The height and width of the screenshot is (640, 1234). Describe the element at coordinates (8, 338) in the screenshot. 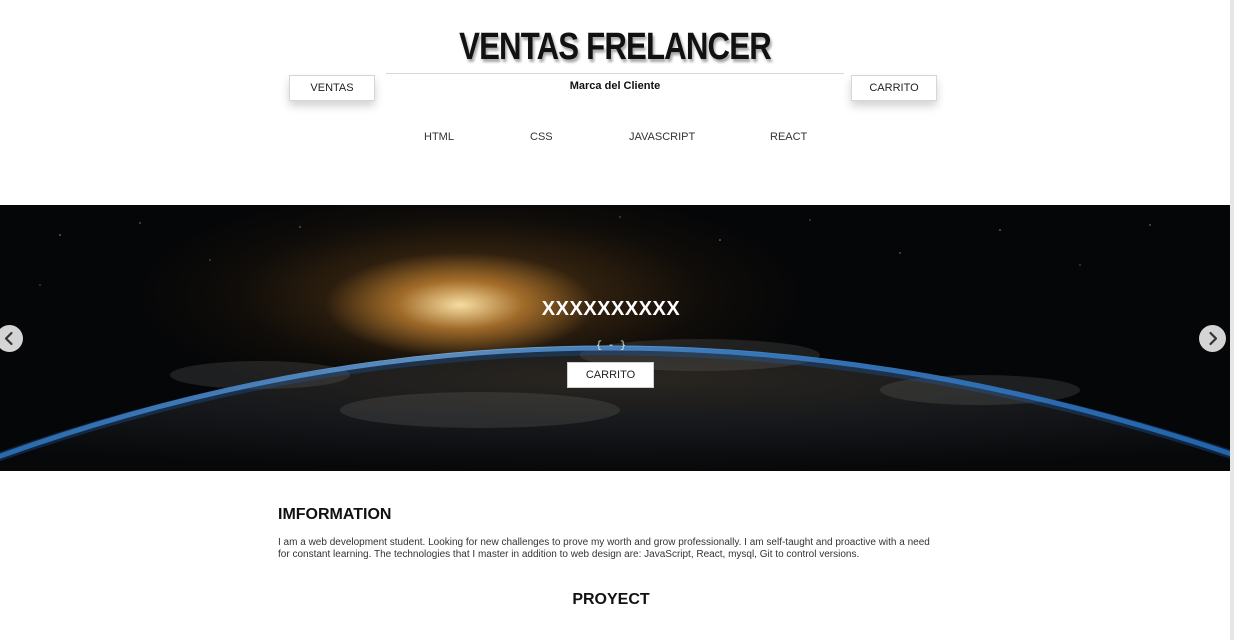

I see `chevron-left-icon` at that location.